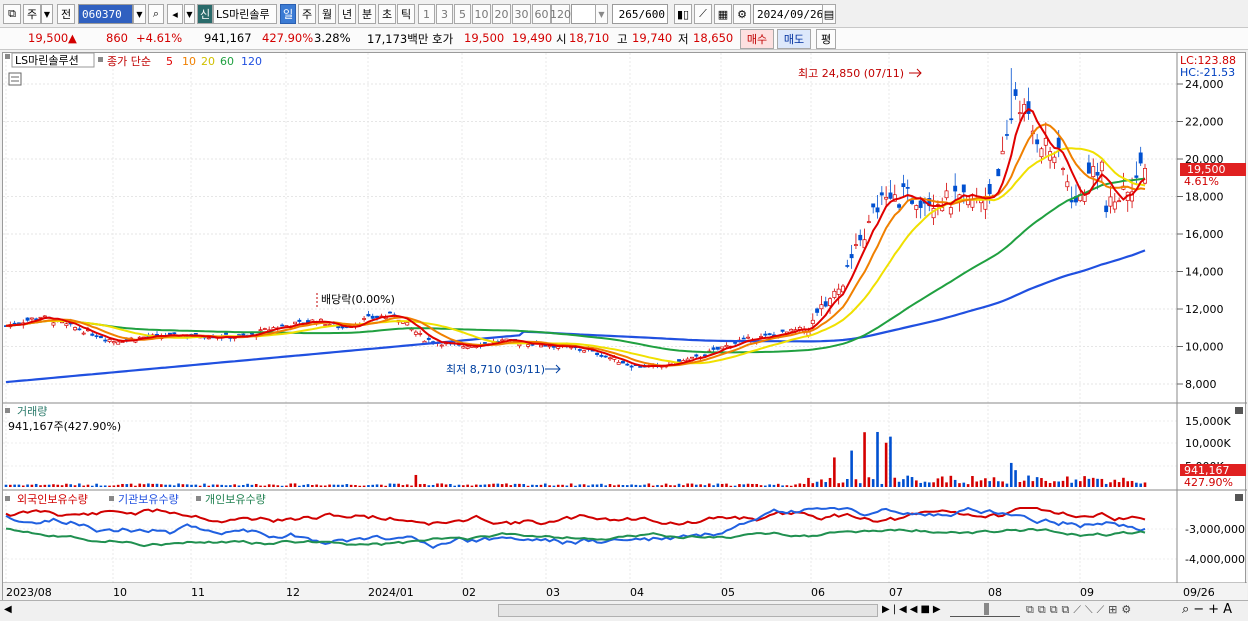  I want to click on volume-handle-icon, so click(7, 410).